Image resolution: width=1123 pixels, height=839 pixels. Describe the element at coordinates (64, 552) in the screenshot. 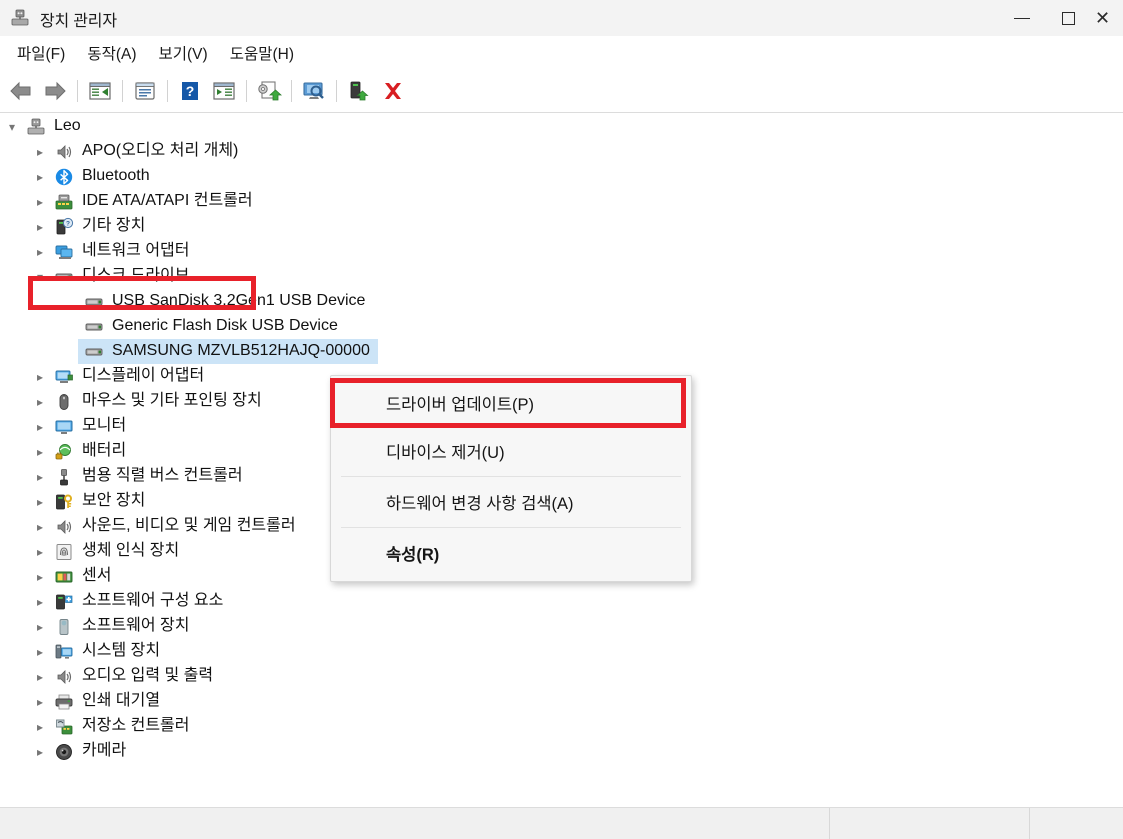

I see `fingerprint-icon` at that location.